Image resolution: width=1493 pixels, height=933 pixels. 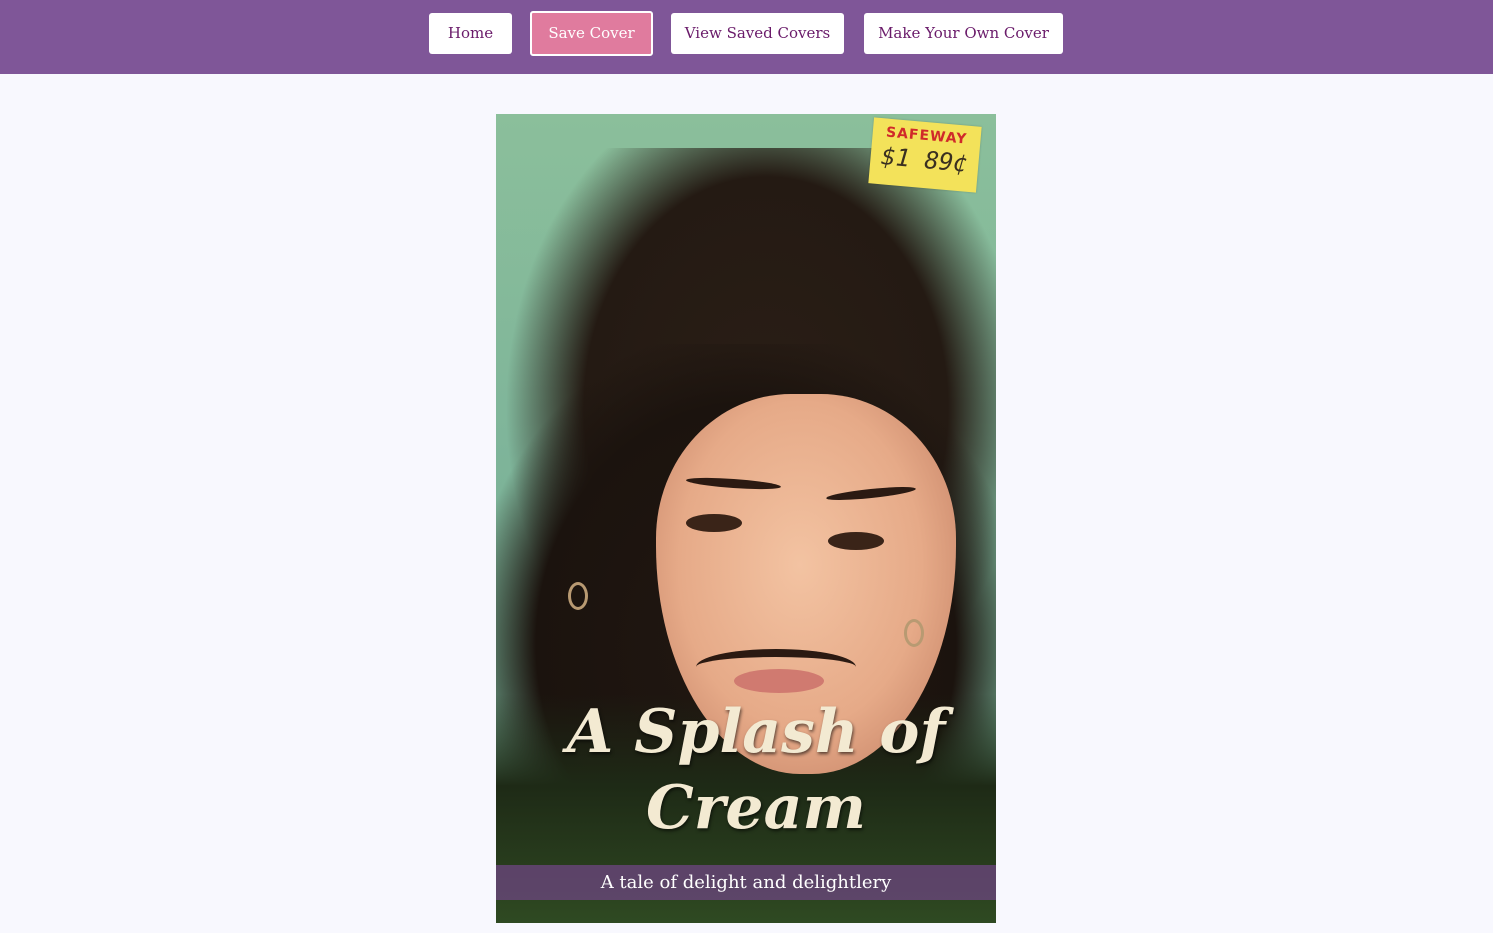 I want to click on cover-tagline: A tale of delight and delightlery, so click(x=746, y=882).